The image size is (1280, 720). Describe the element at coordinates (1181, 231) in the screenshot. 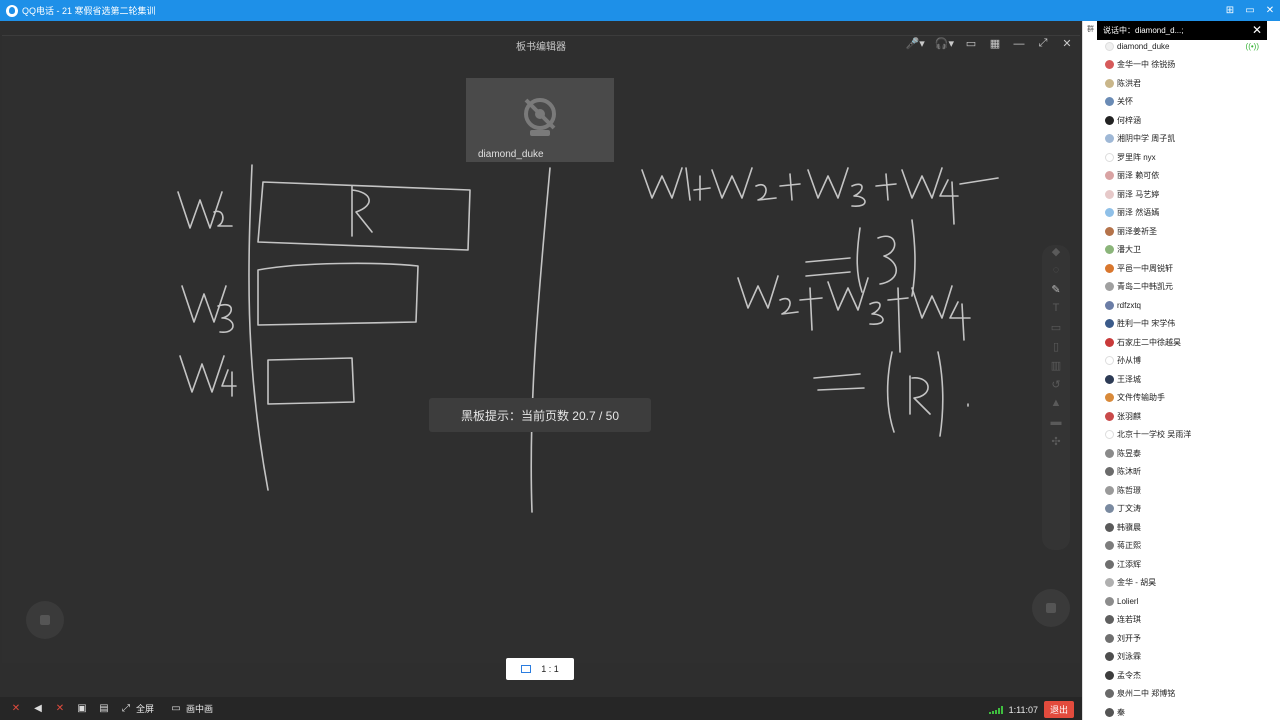

I see `member-list-item: 丽泽姜祈圣` at that location.